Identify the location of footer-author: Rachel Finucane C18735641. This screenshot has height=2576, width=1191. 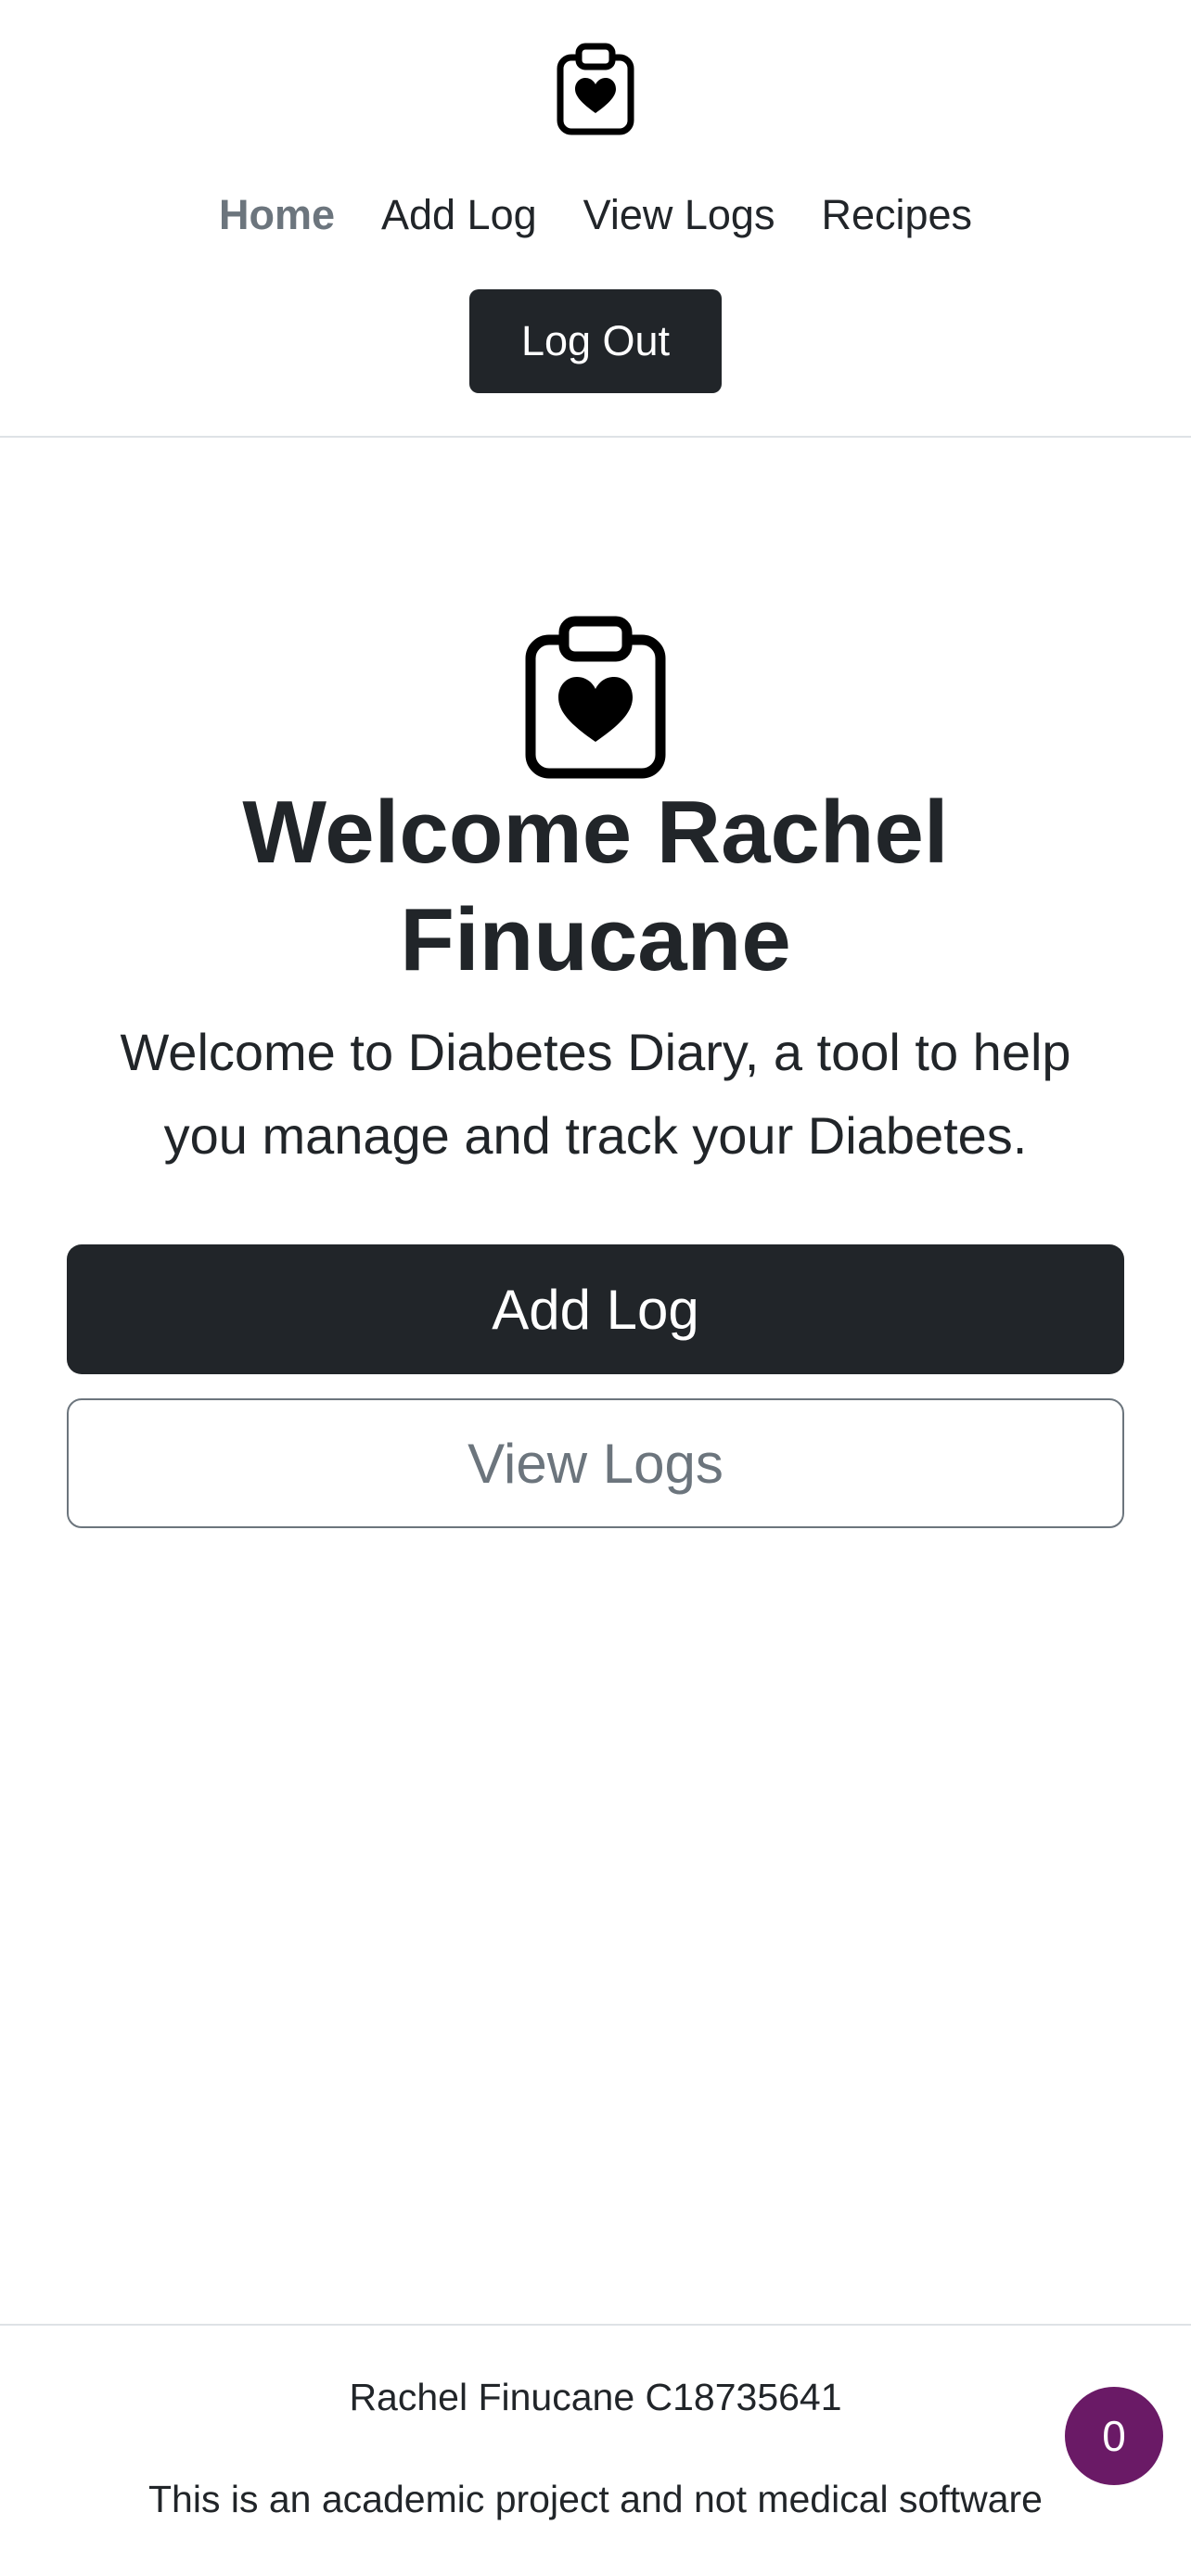
(595, 2397).